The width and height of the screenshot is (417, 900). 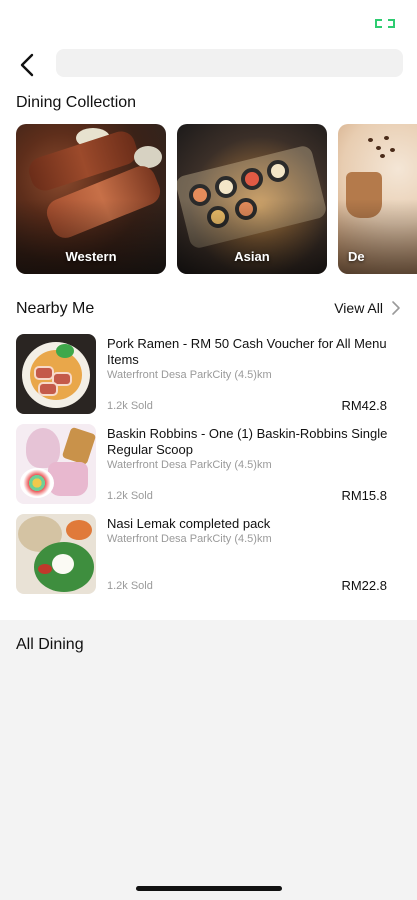 What do you see at coordinates (356, 256) in the screenshot?
I see `collection-card-label: De` at bounding box center [356, 256].